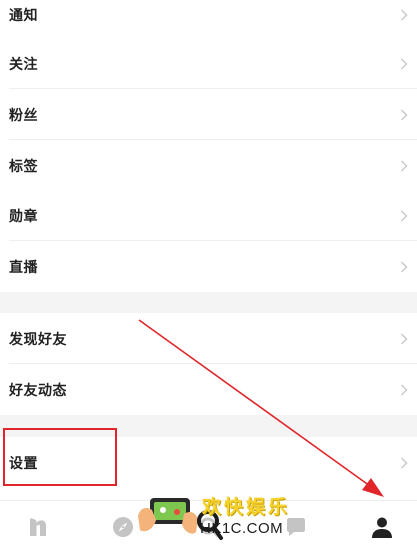 The height and width of the screenshot is (546, 417). I want to click on home-n-icon, so click(38, 527).